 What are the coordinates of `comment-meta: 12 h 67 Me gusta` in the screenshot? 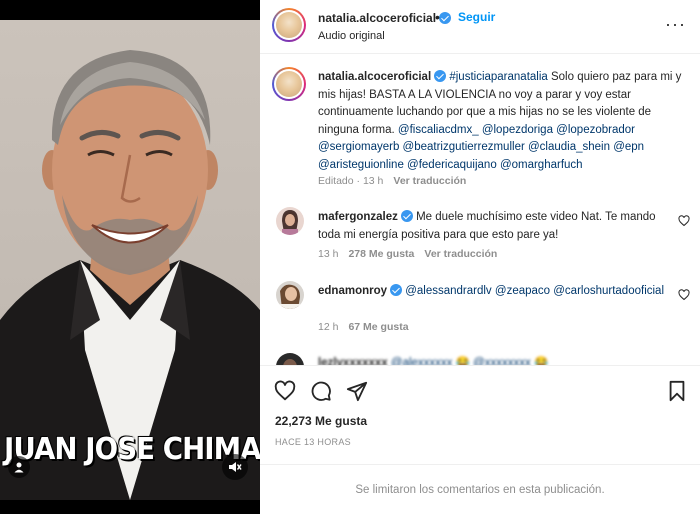 It's located at (363, 327).